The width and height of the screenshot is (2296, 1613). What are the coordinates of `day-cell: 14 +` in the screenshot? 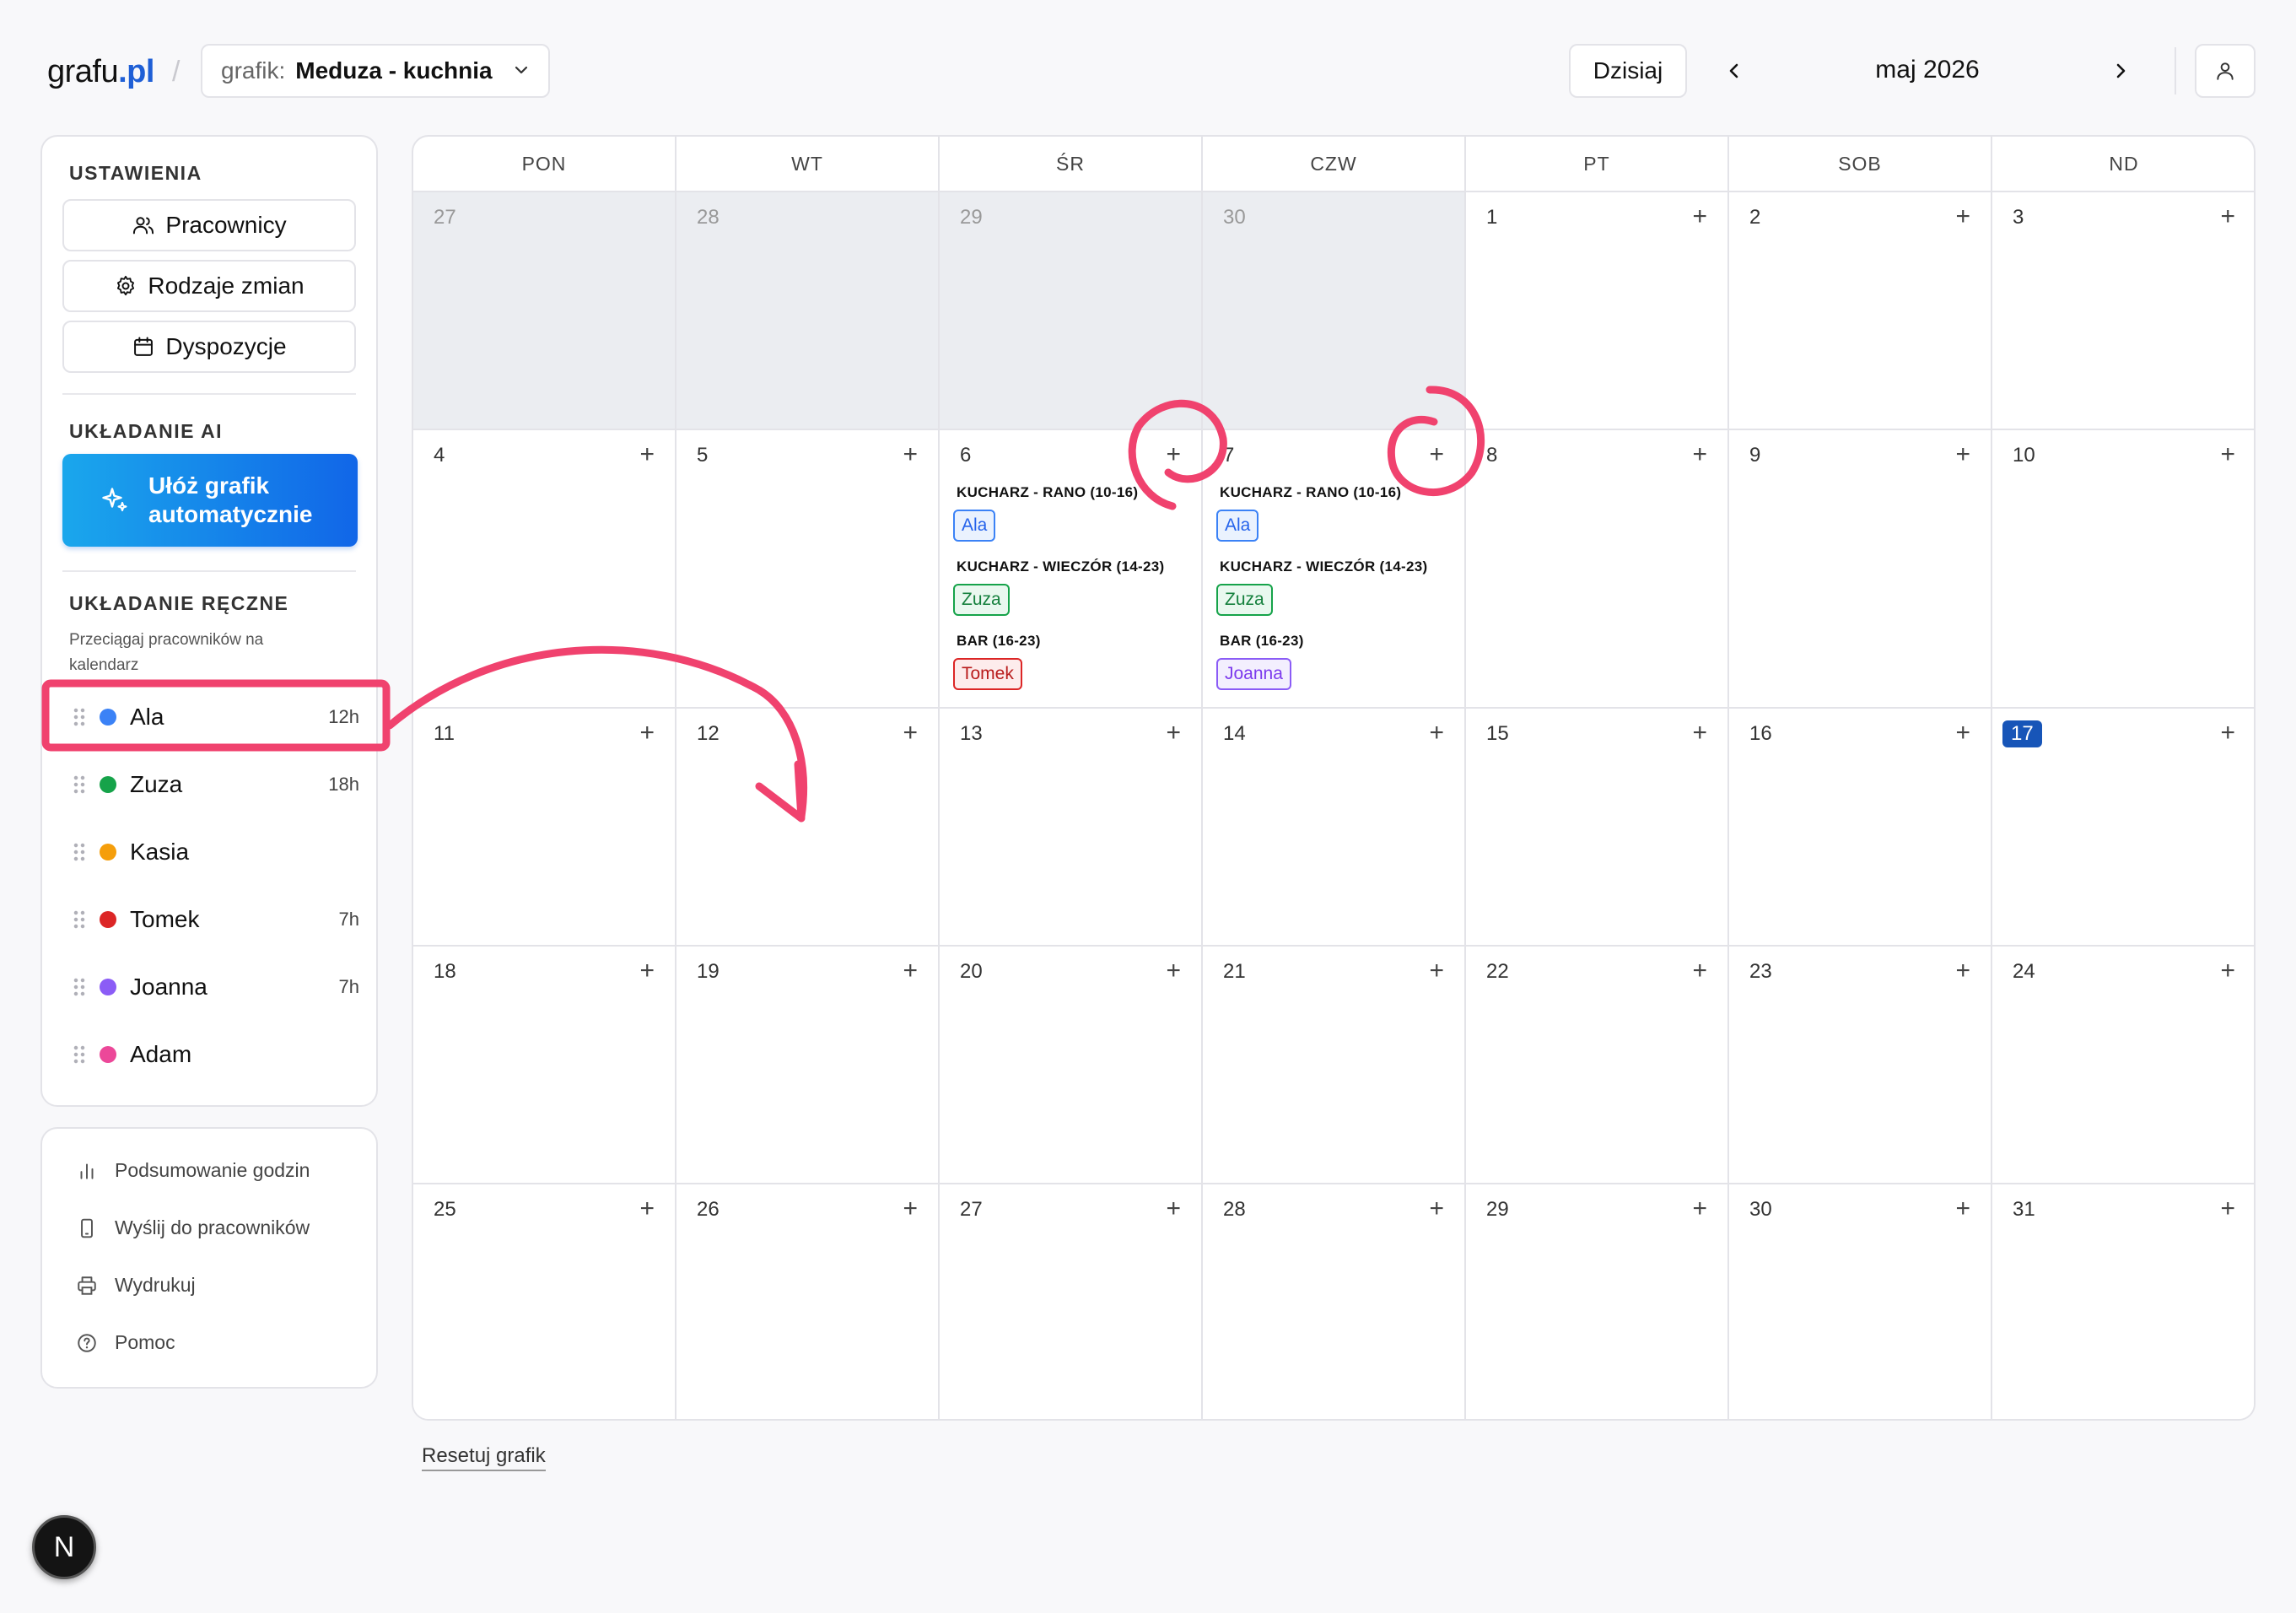 It's located at (1334, 828).